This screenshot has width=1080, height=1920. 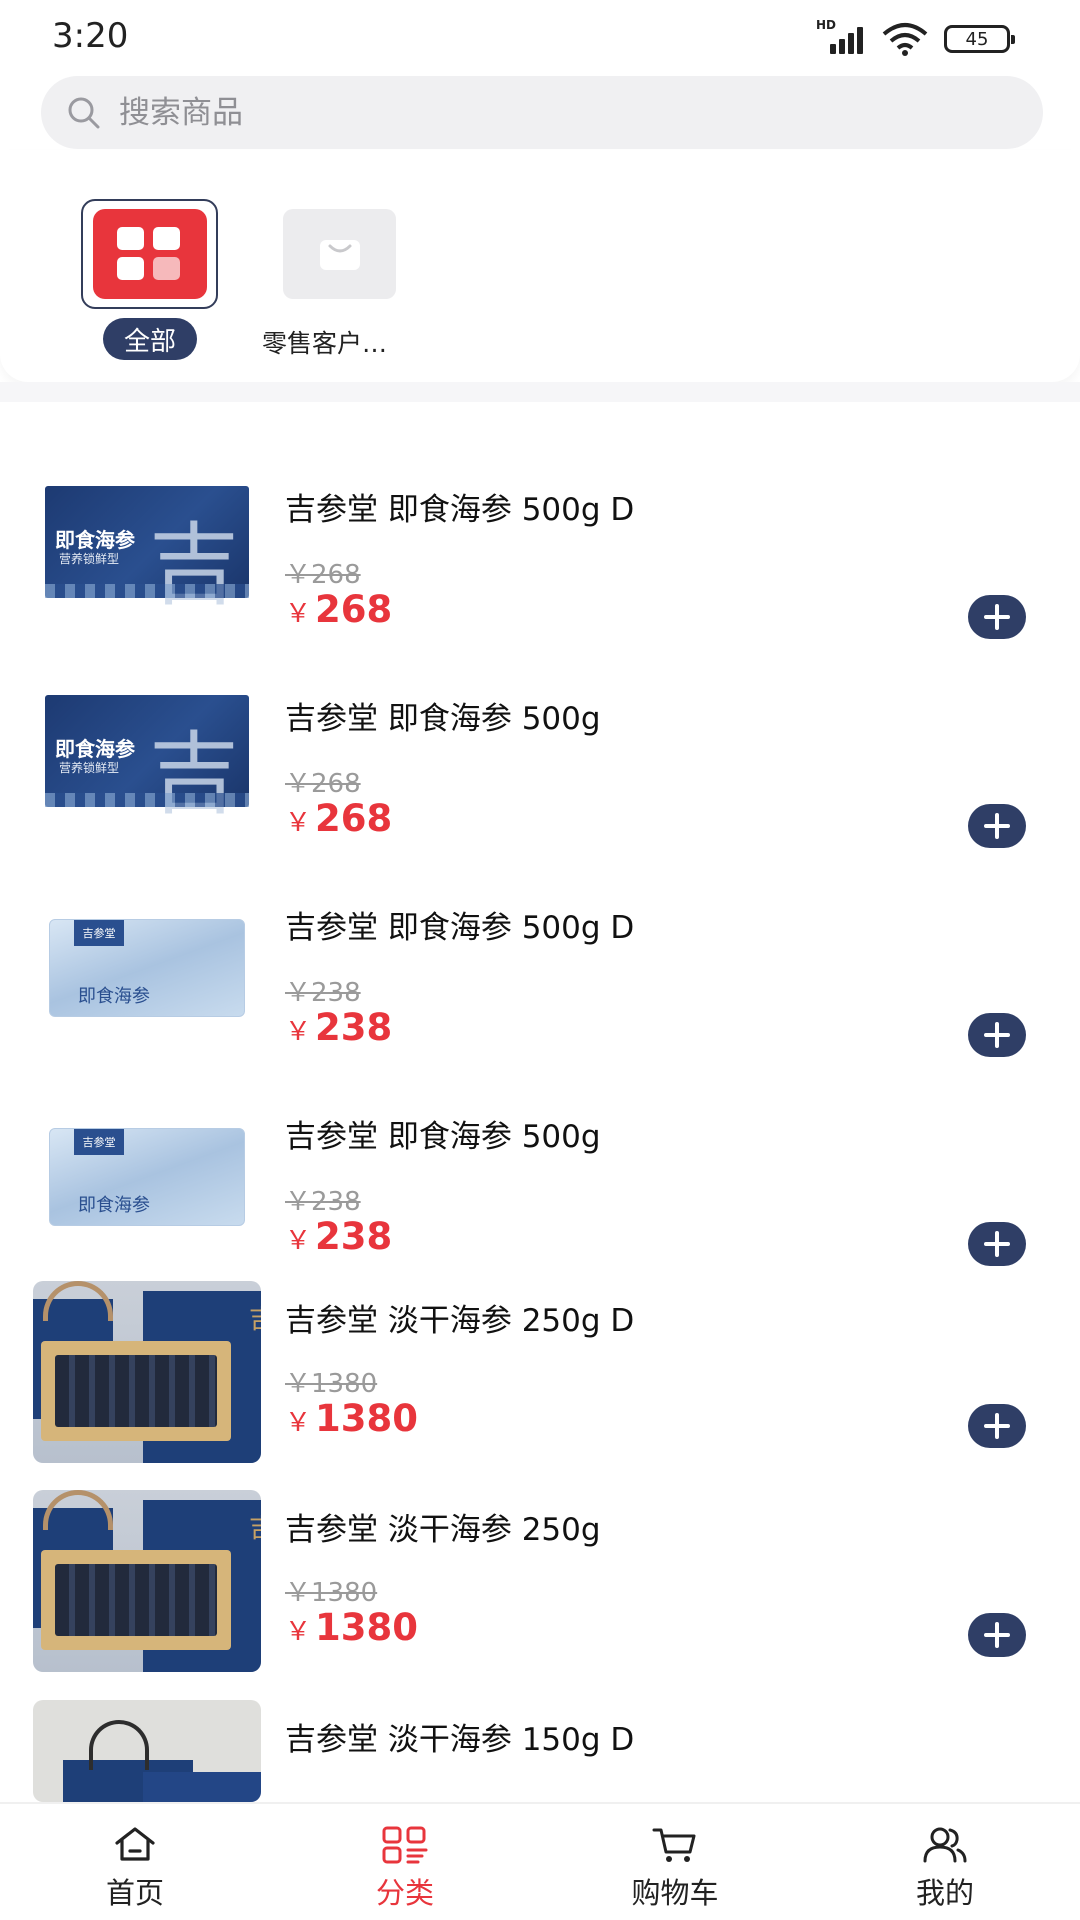 I want to click on nav-category: 分类, so click(x=405, y=1862).